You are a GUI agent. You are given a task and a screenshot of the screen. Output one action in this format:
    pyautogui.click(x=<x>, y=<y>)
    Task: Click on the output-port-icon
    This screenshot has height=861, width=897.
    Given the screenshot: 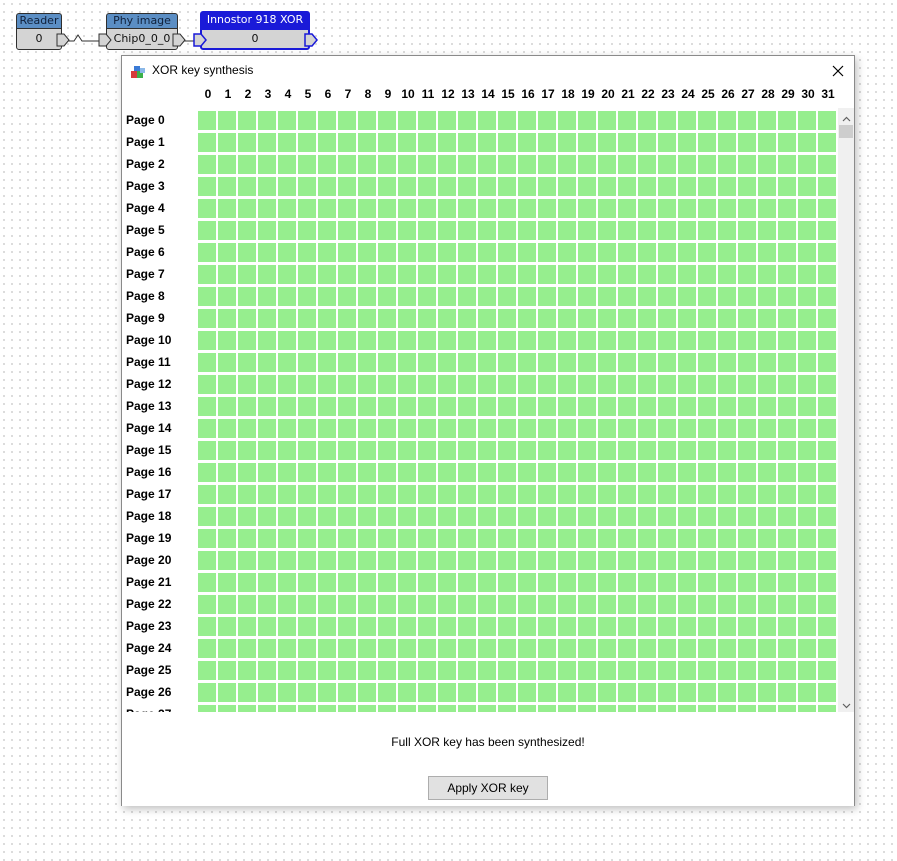 What is the action you would take?
    pyautogui.click(x=63, y=40)
    